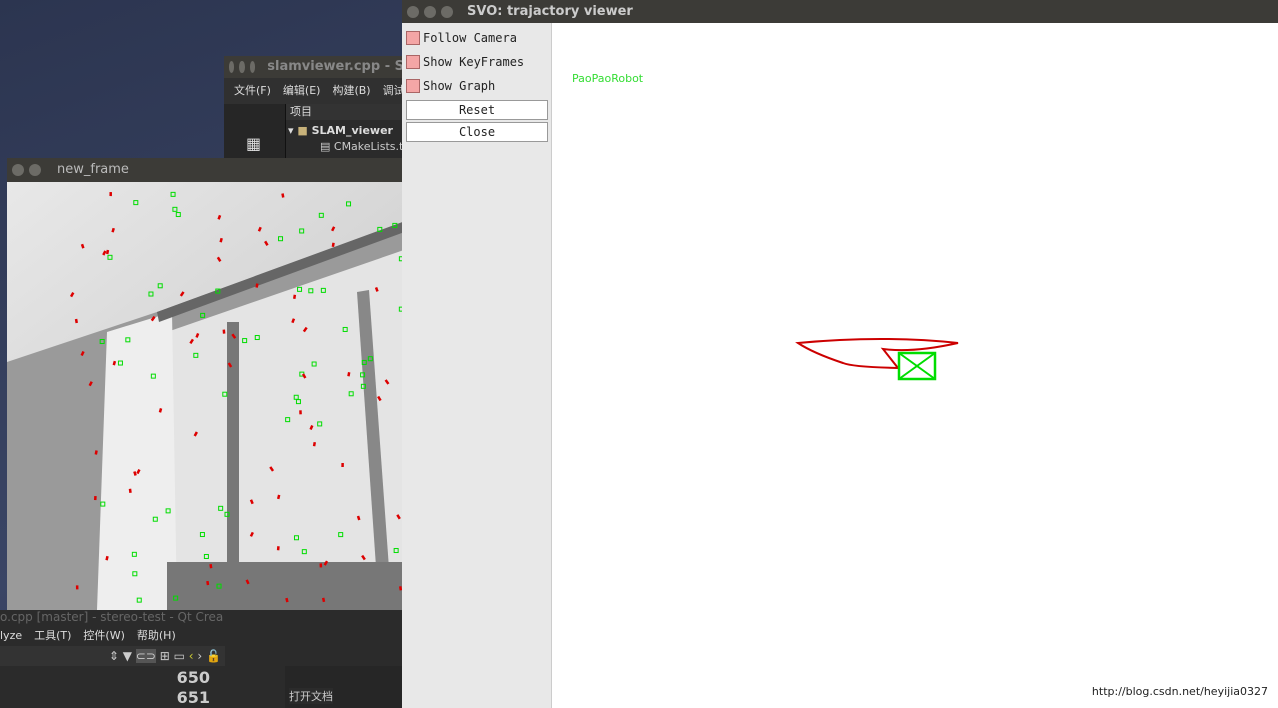  Describe the element at coordinates (311, 696) in the screenshot. I see `open-documents-label: 打开文档` at that location.